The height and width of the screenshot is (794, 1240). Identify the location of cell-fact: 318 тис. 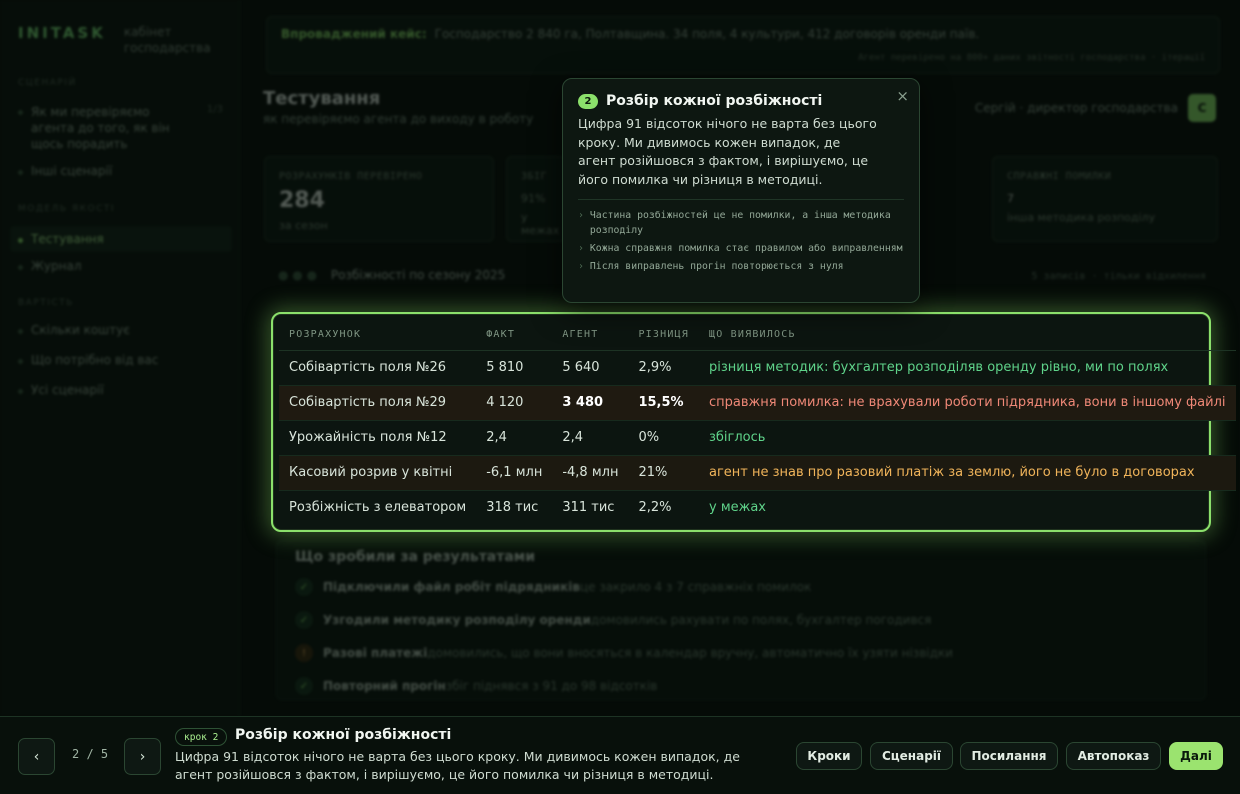
(512, 508).